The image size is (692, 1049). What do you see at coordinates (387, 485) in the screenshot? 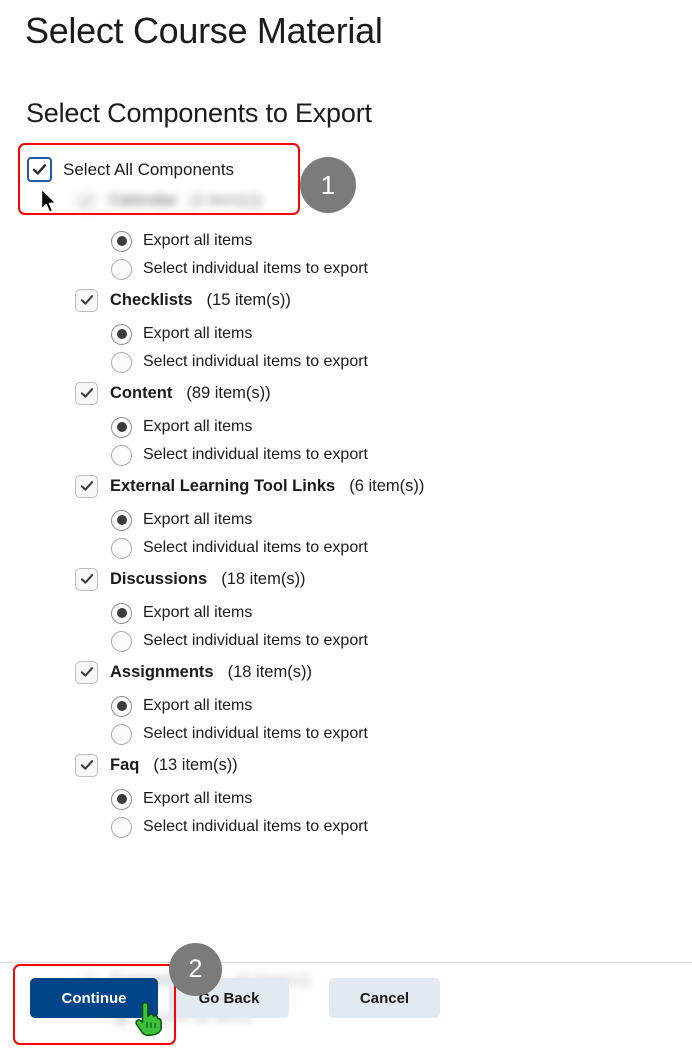
I see `component-count: (6 item(s))` at bounding box center [387, 485].